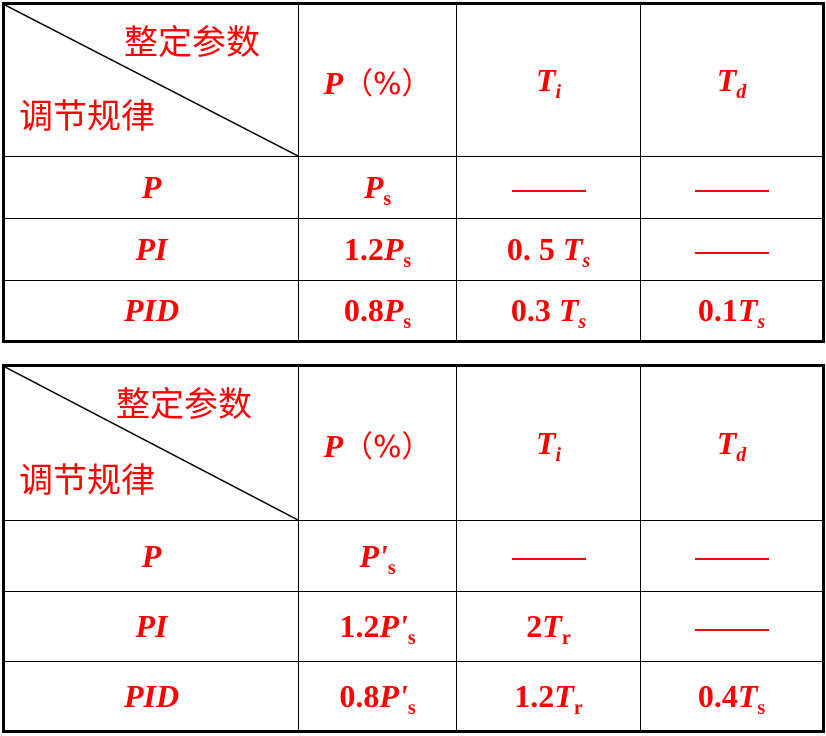 This screenshot has height=736, width=826. Describe the element at coordinates (377, 556) in the screenshot. I see `p-cell: P's` at that location.